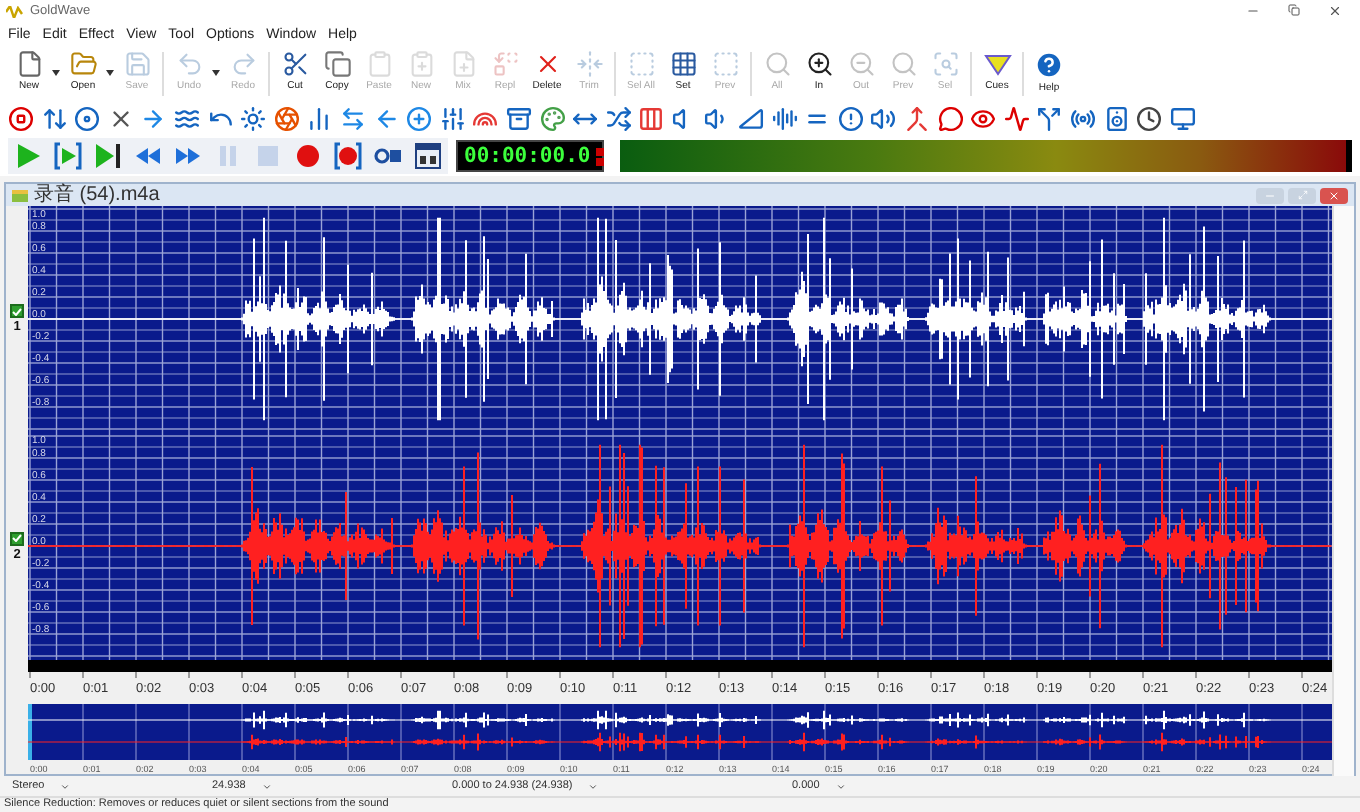 This screenshot has height=812, width=1360. I want to click on arrow-right-icon, so click(153, 118).